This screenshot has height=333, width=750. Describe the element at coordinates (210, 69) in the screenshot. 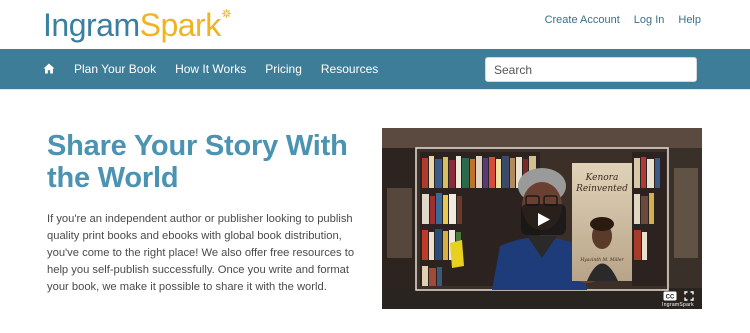

I see `nav-item-how-it-works: How It Works` at that location.